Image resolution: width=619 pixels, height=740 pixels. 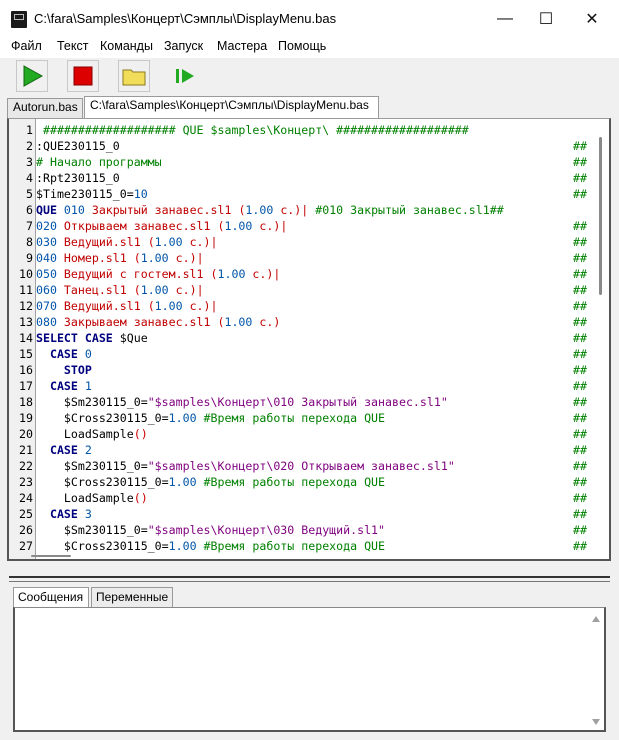 I want to click on code-token: (, so click(x=137, y=290).